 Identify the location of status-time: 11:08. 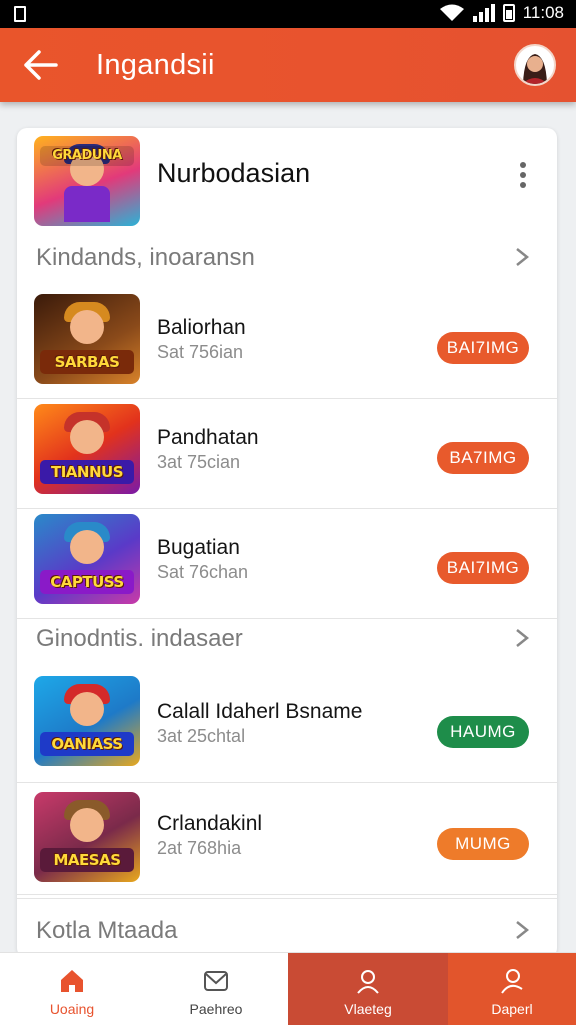
(543, 12).